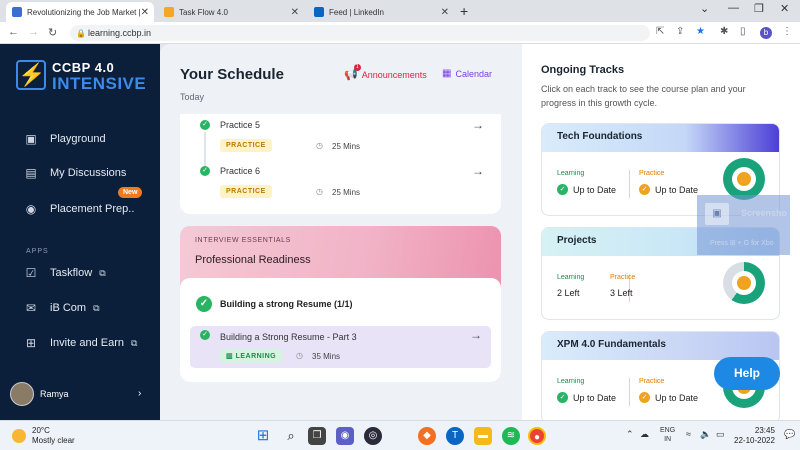 Image resolution: width=800 pixels, height=450 pixels. I want to click on browser-tab: Feed | LinkedIn ✕, so click(381, 12).